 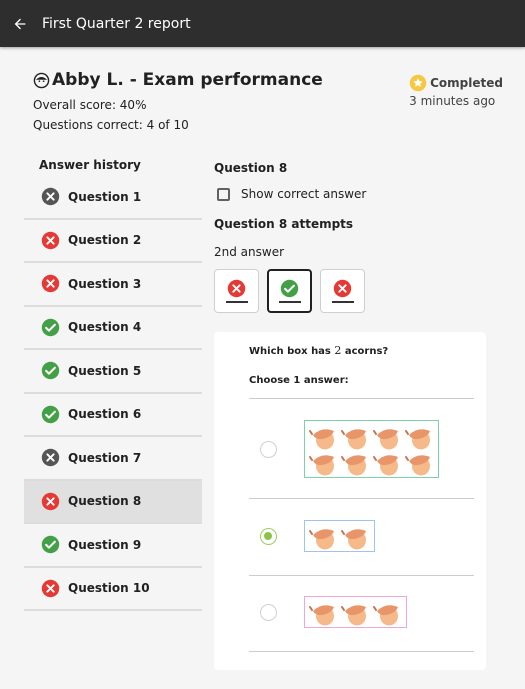 I want to click on app-bar: First Quarter 2 report, so click(x=262, y=23).